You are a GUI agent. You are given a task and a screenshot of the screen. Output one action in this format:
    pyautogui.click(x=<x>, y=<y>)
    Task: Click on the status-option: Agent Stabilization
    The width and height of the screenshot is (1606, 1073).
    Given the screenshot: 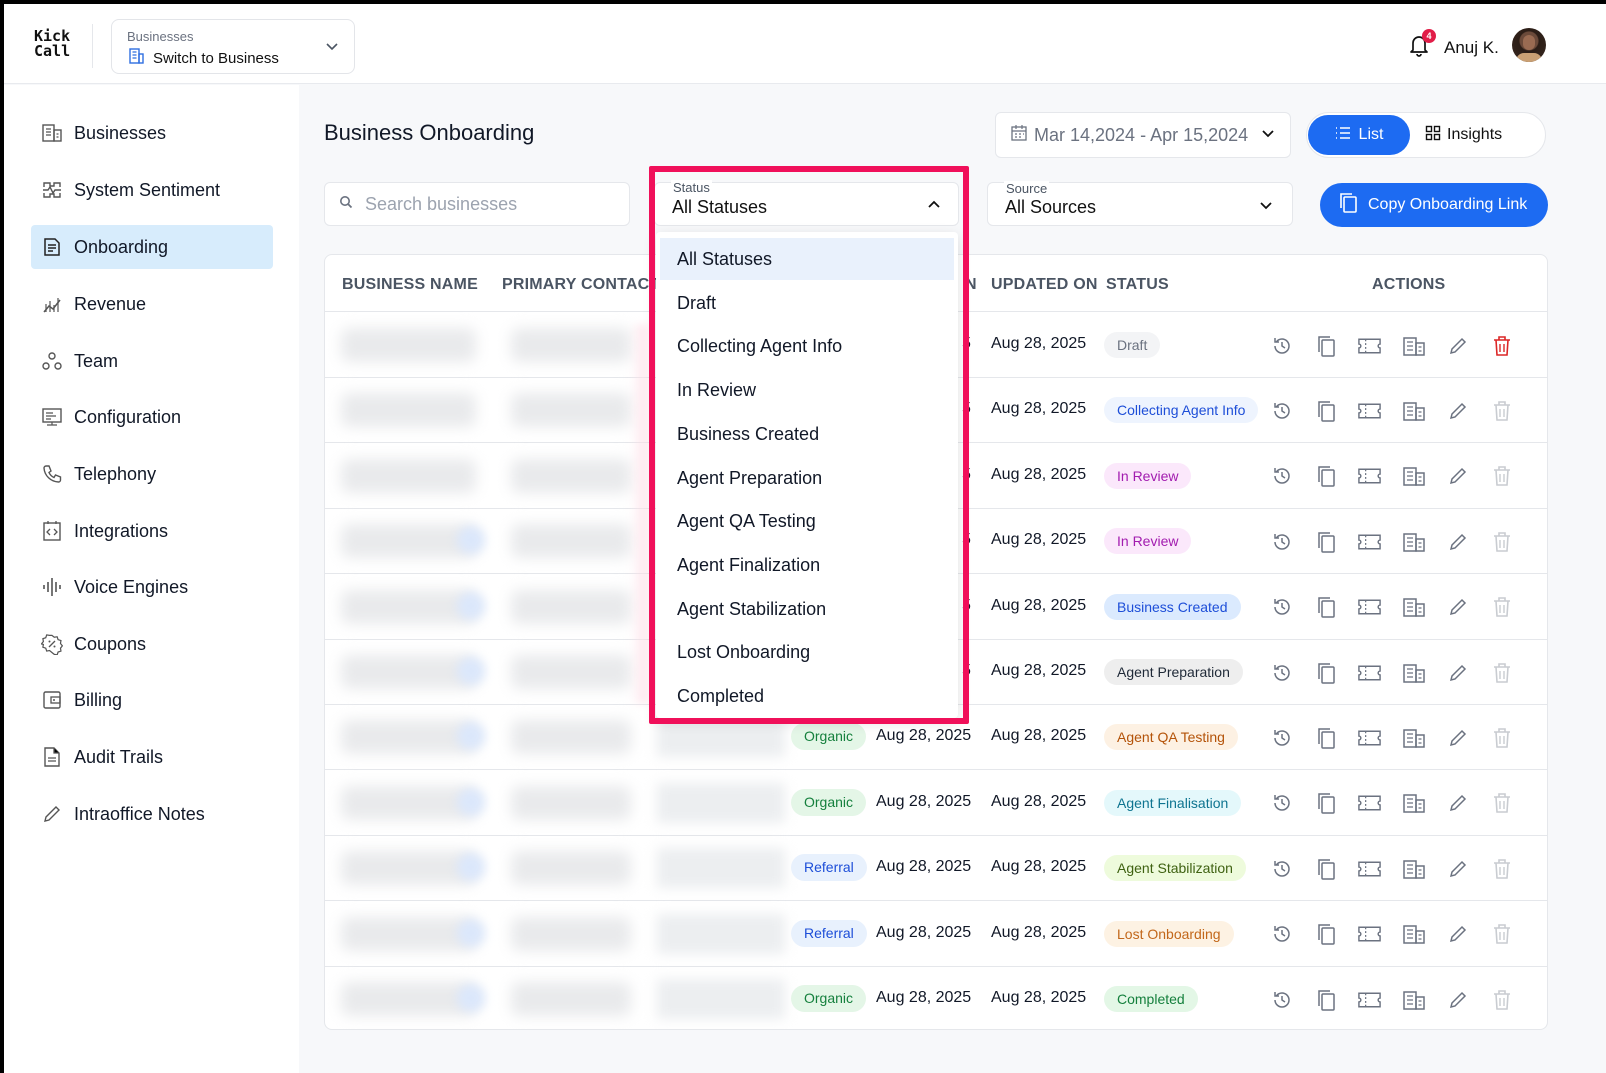 What is the action you would take?
    pyautogui.click(x=807, y=609)
    